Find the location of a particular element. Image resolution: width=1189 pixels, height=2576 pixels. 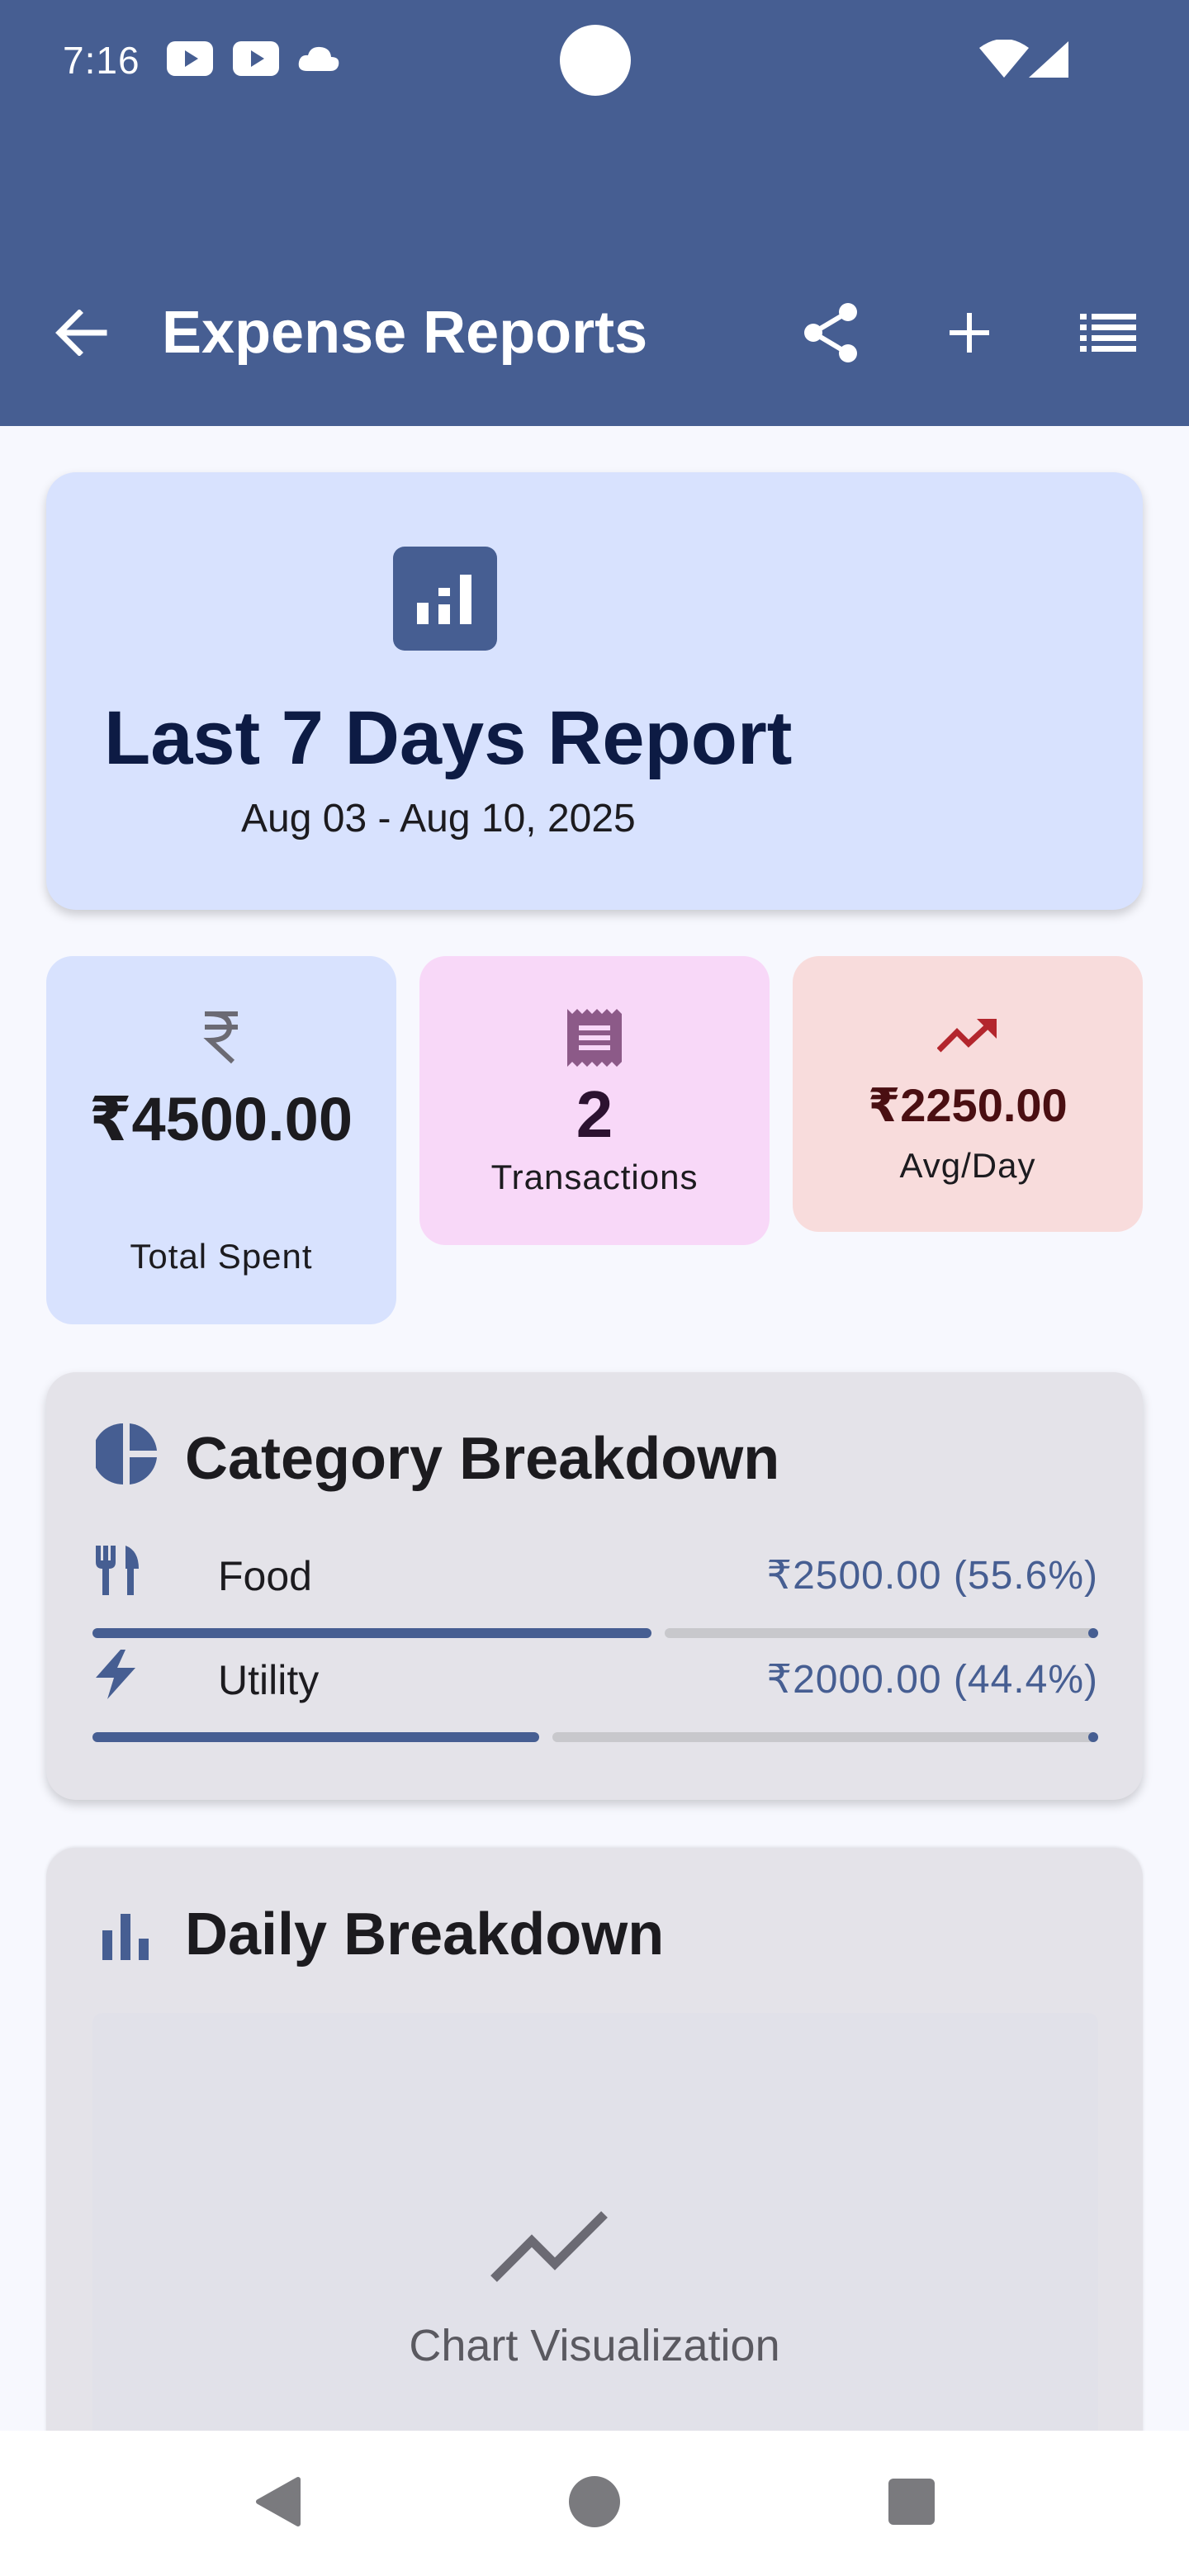

total-spent-value: ₹4500.00 is located at coordinates (221, 1119).